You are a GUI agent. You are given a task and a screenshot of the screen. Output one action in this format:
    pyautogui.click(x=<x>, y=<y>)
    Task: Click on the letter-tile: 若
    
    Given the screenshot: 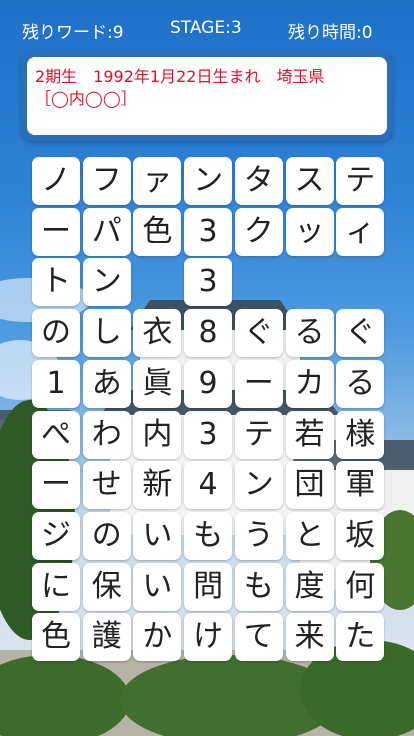 What is the action you would take?
    pyautogui.click(x=309, y=434)
    